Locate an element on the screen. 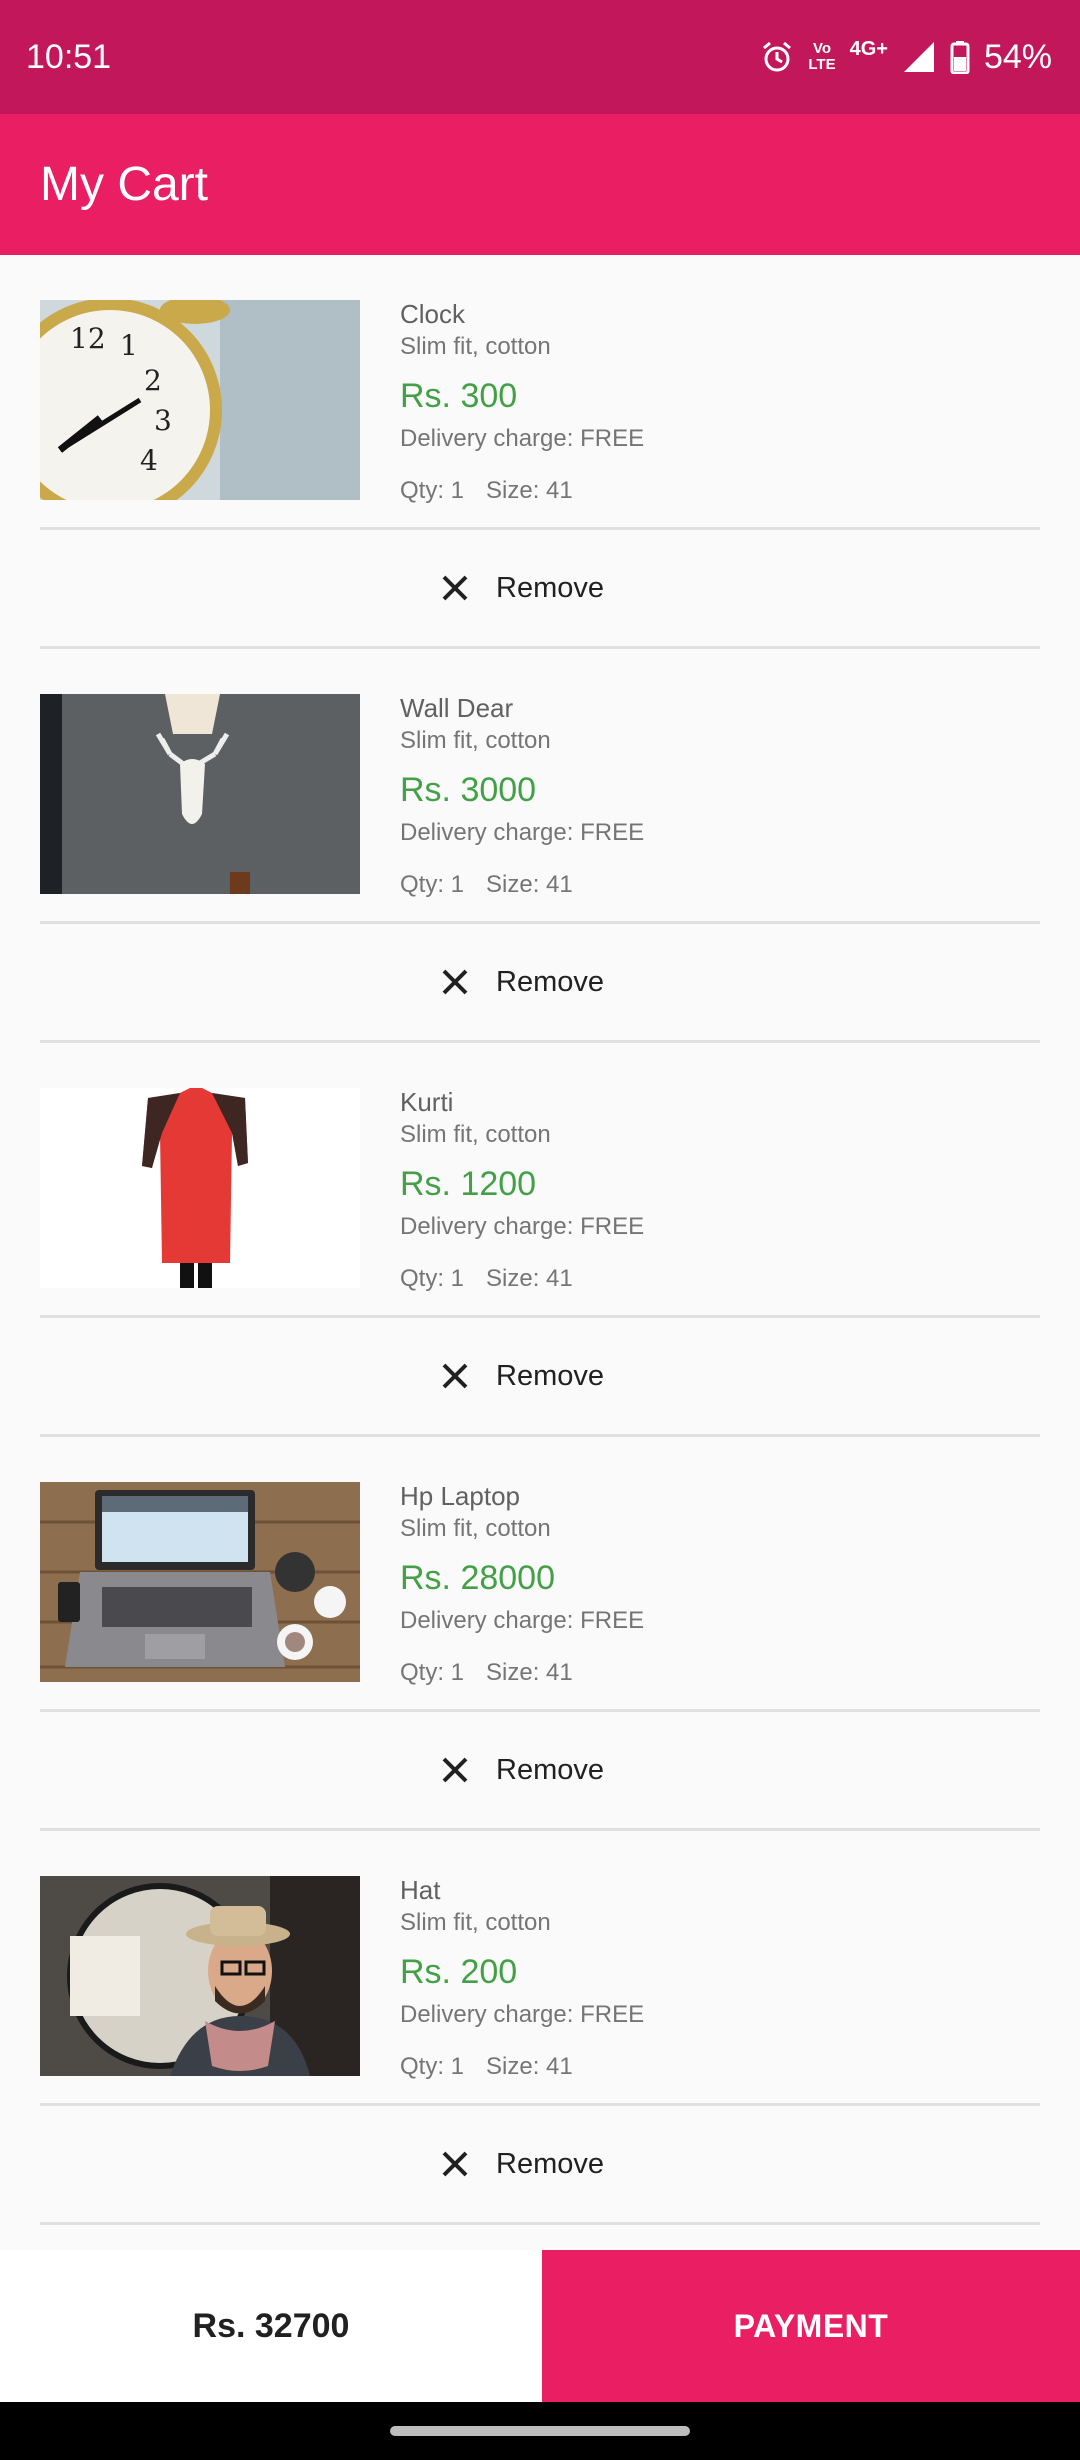  volte-top: Vo is located at coordinates (821, 48).